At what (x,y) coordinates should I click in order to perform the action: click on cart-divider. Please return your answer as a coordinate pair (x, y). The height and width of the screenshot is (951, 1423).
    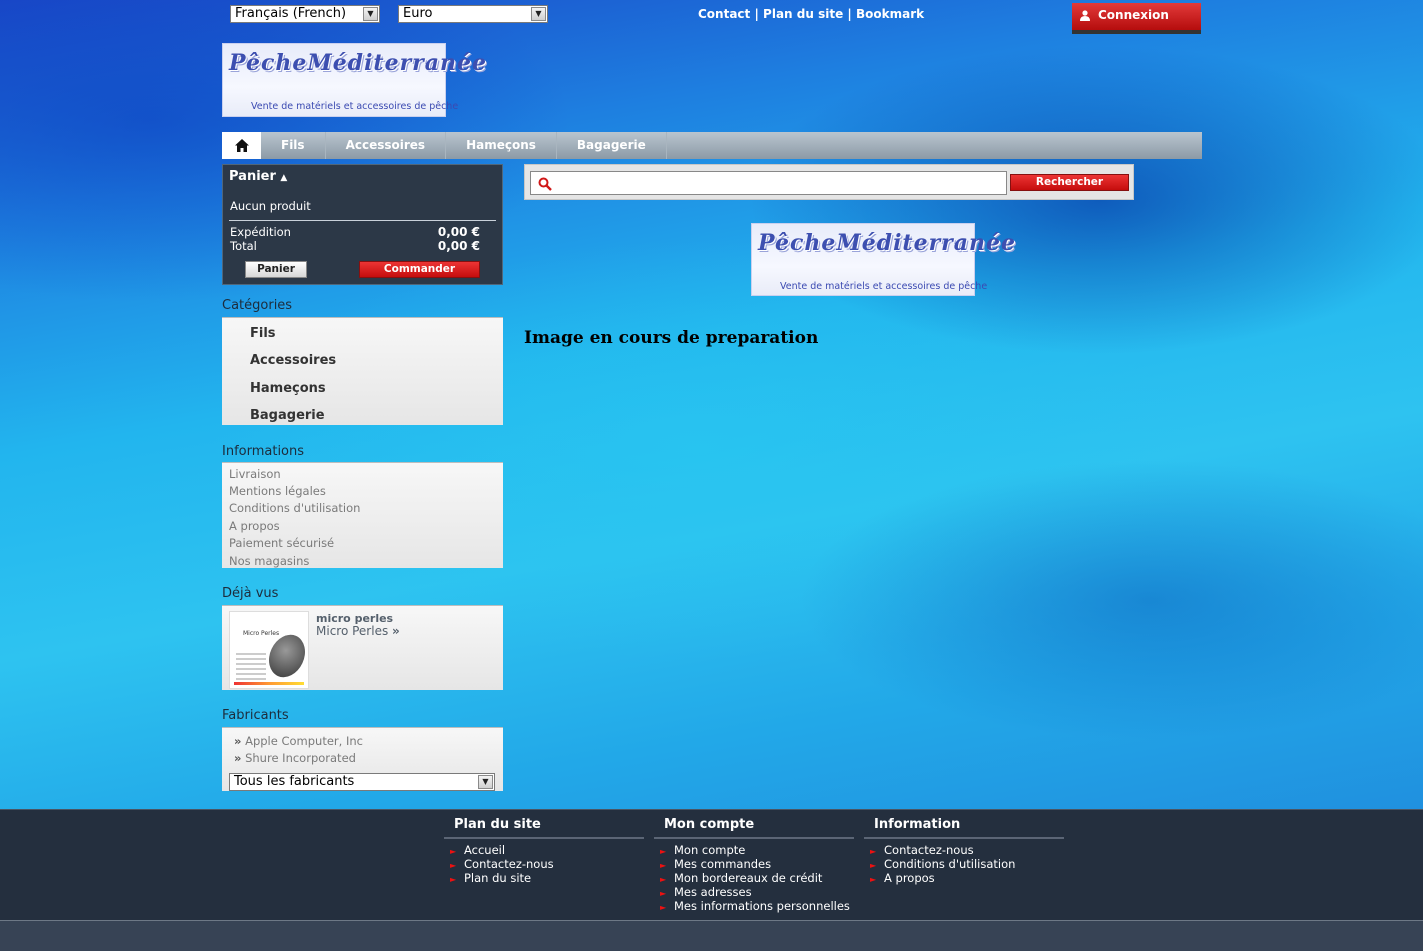
    Looking at the image, I should click on (362, 220).